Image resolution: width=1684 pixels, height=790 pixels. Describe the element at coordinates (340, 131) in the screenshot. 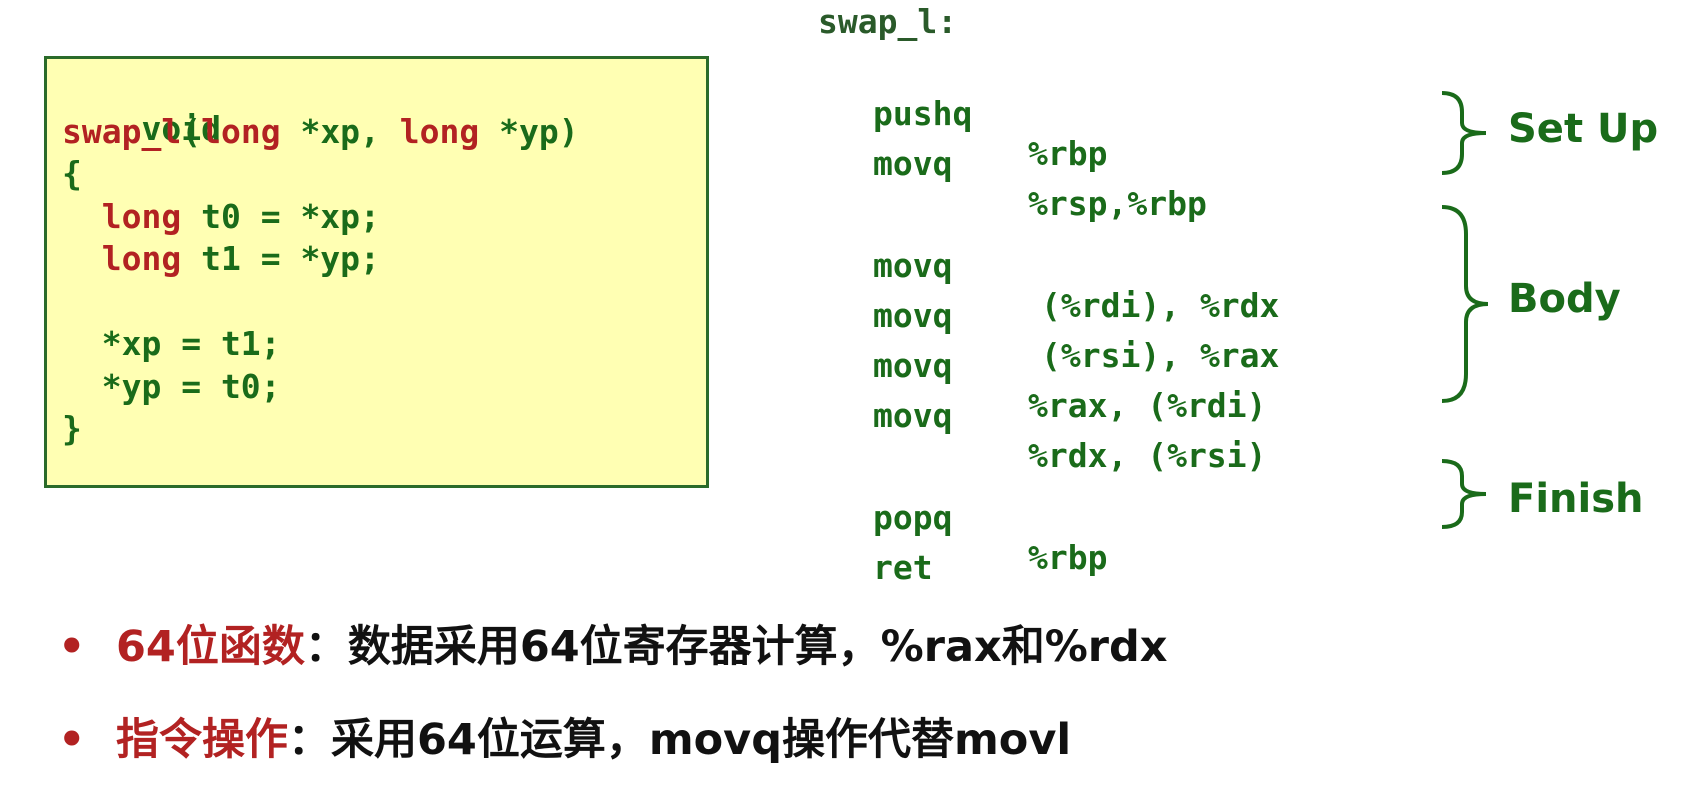

I see `code-token: *xp,` at that location.